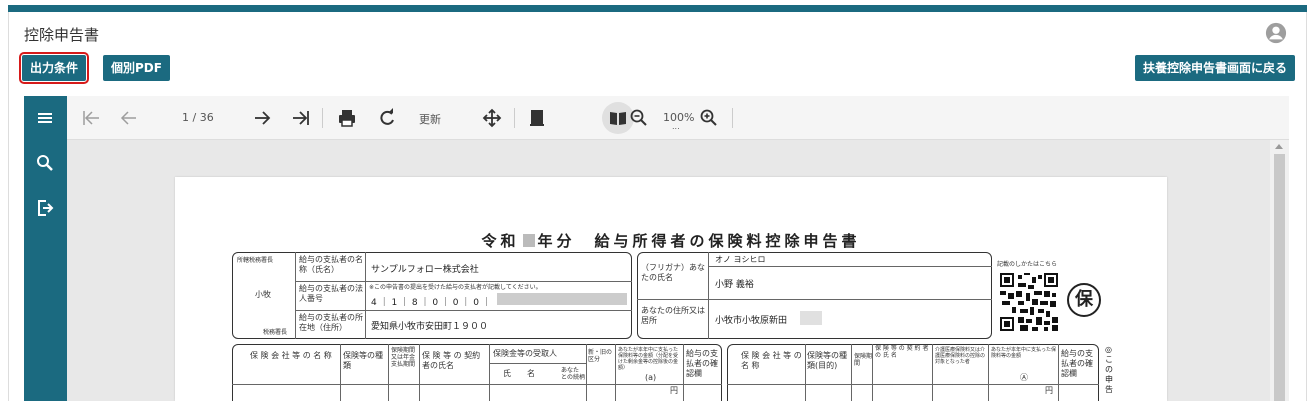  Describe the element at coordinates (960, 356) in the screenshot. I see `col2-reason: 介護医療保険料又は介護医療保険料の控除の対象となった者` at that location.